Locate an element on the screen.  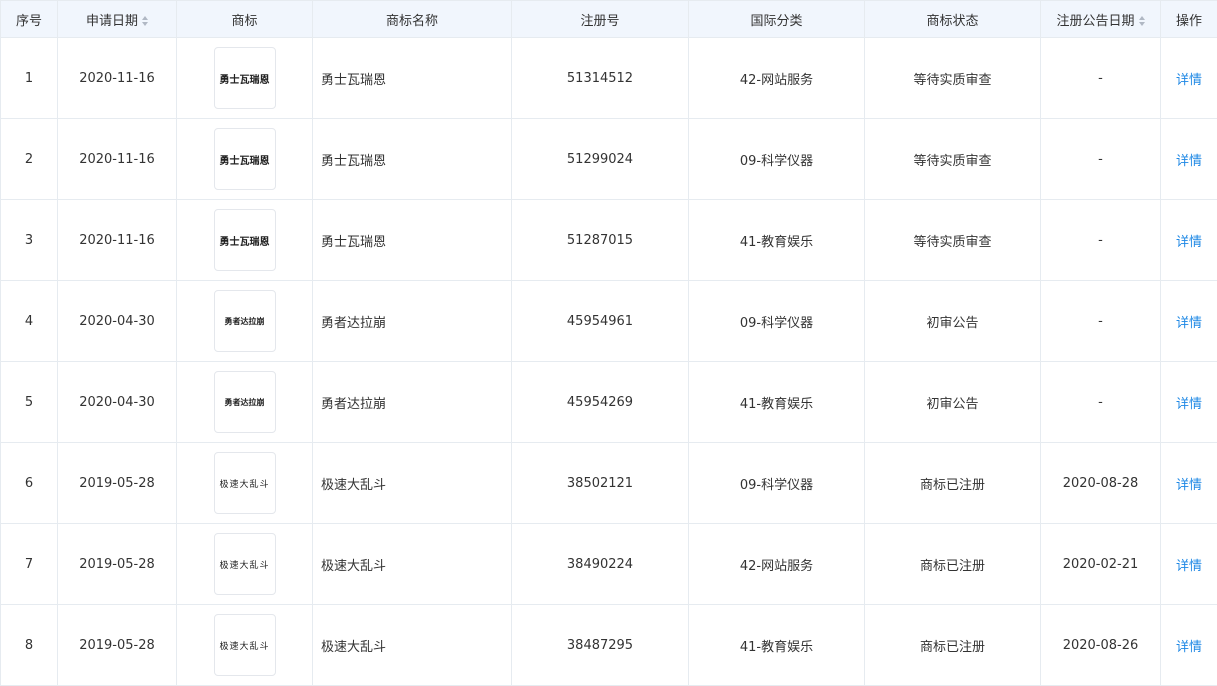
cell-pub-date: 2020-02-21 is located at coordinates (1100, 564).